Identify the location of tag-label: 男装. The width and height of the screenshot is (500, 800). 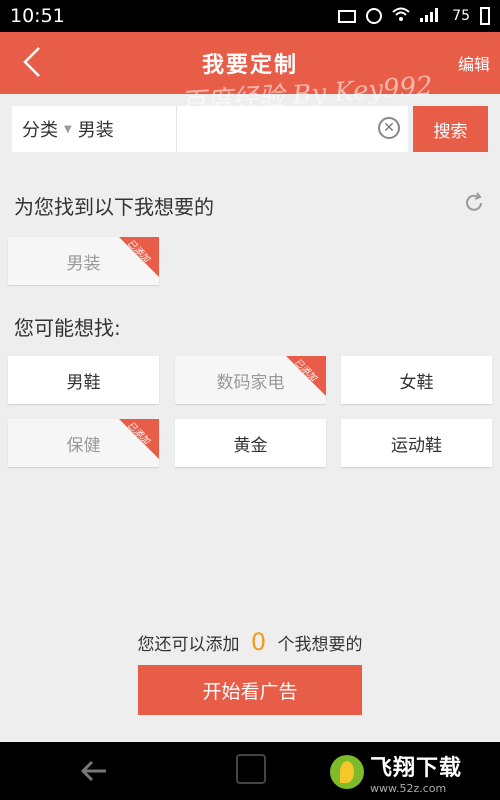
(83, 263).